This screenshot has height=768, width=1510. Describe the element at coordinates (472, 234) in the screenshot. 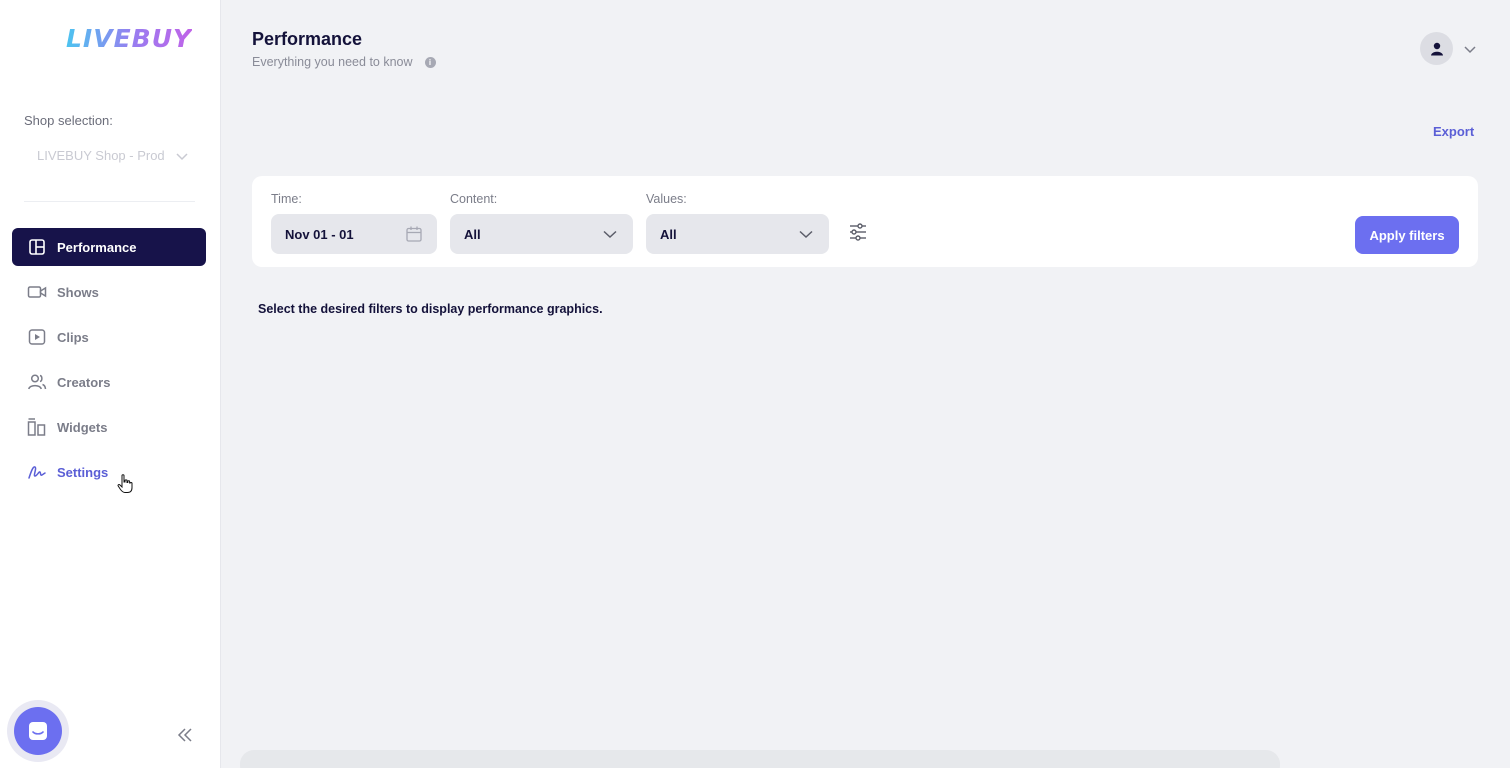

I see `content-select-value: All` at that location.